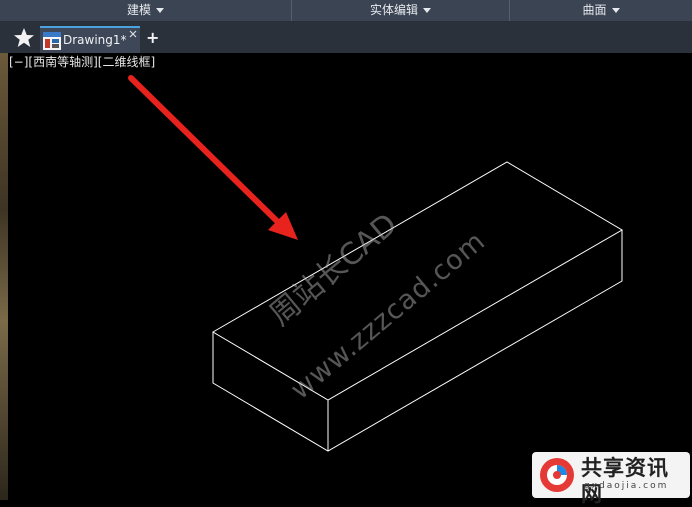 The height and width of the screenshot is (507, 692). Describe the element at coordinates (611, 479) in the screenshot. I see `brand-logo: 共享资讯网 gxdaojia.com` at that location.